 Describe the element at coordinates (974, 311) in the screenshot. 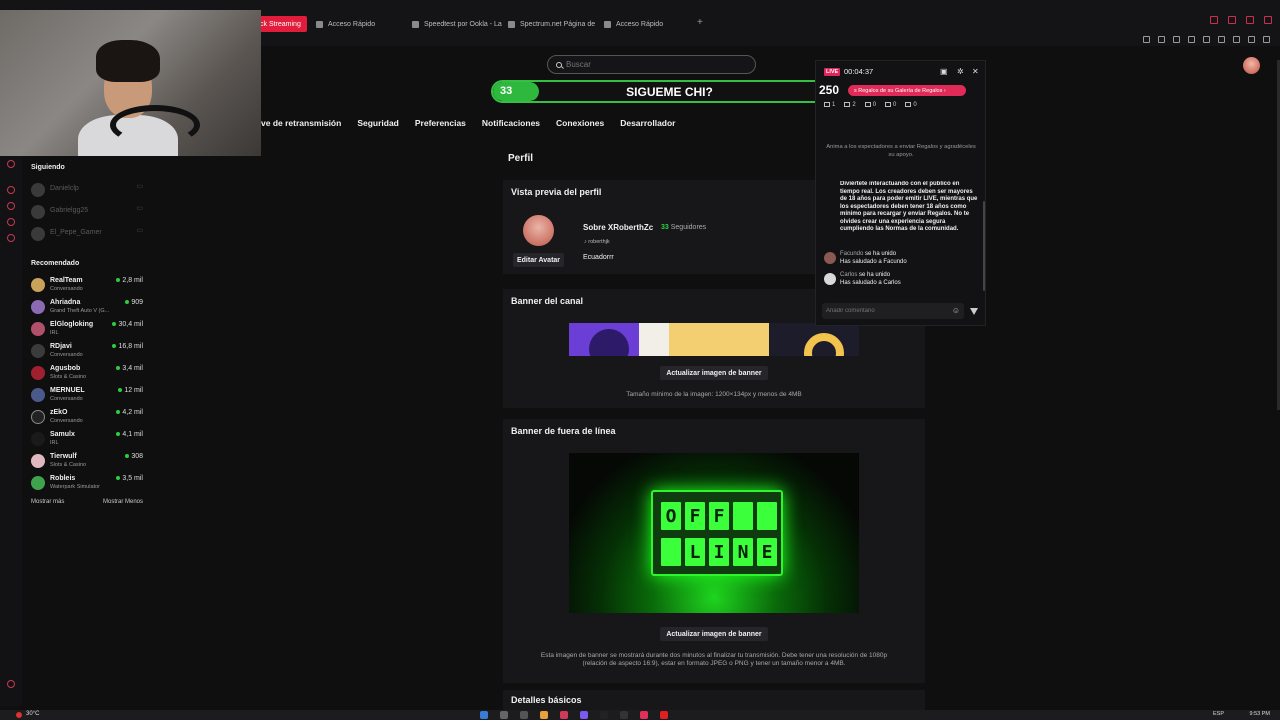

I see `filter-icon` at that location.